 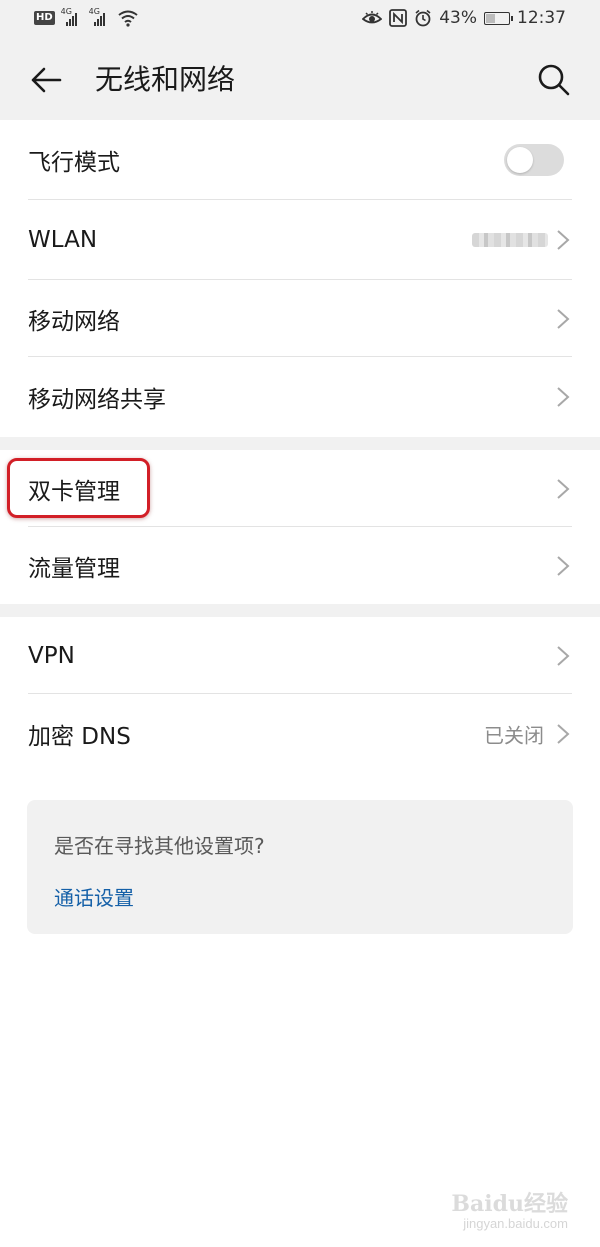 What do you see at coordinates (498, 18) in the screenshot?
I see `battery-icon` at bounding box center [498, 18].